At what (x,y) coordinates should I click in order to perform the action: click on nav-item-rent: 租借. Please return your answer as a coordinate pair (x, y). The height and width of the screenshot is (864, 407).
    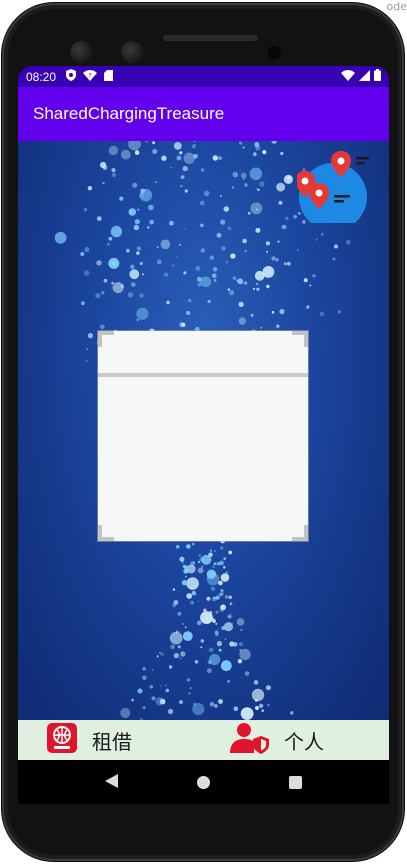
    Looking at the image, I should click on (89, 740).